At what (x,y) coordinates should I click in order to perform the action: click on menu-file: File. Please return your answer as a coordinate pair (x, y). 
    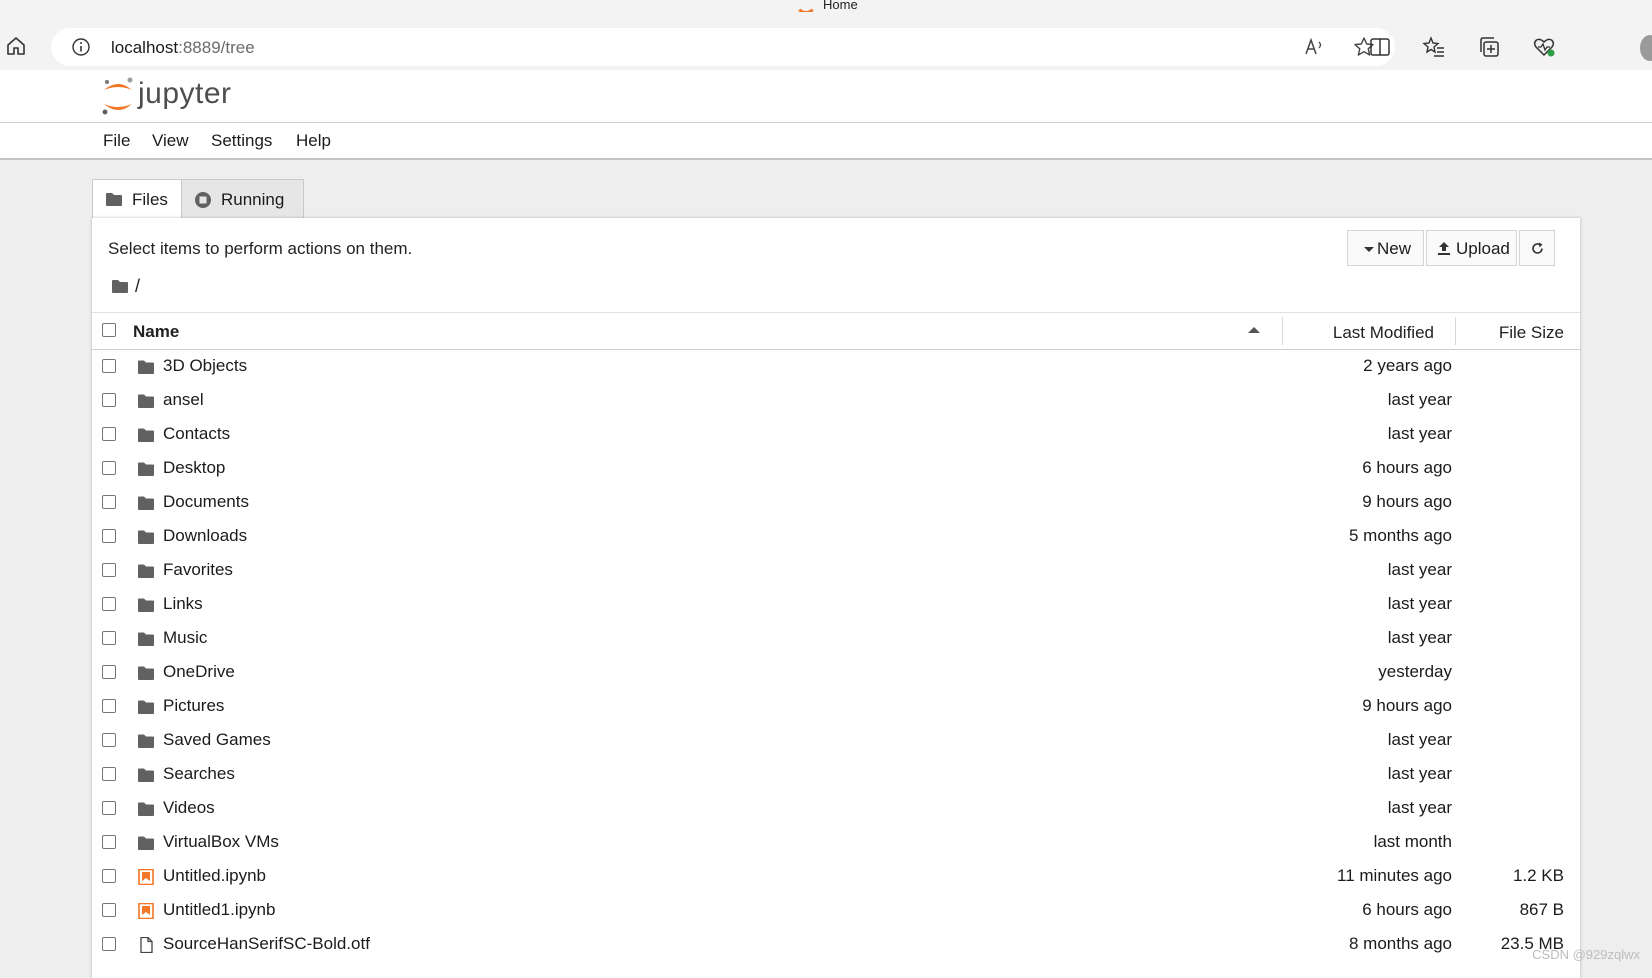
    Looking at the image, I should click on (116, 141).